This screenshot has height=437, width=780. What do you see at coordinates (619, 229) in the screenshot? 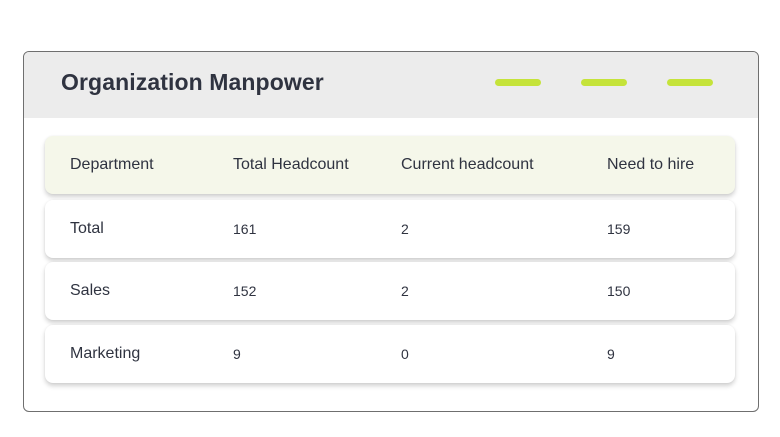
I see `need-to-hire-cell: 159` at bounding box center [619, 229].